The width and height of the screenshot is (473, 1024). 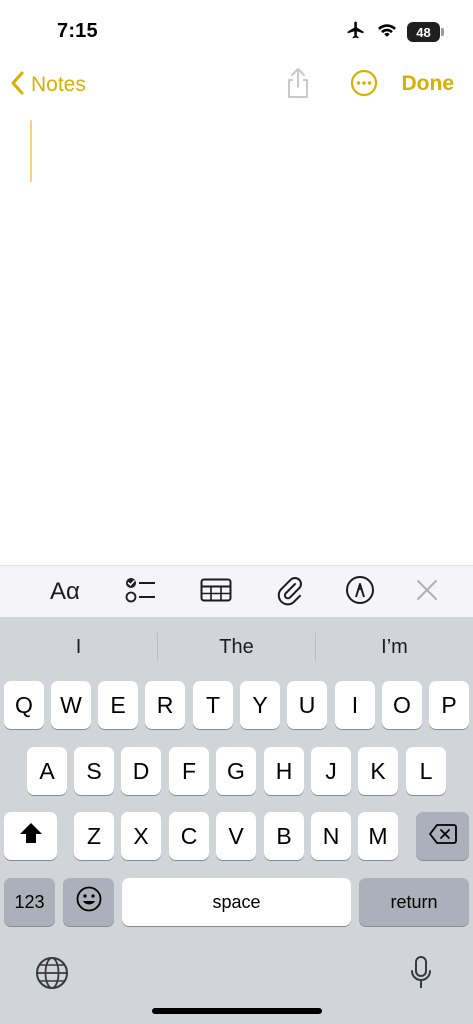 What do you see at coordinates (428, 84) in the screenshot?
I see `done-button: Done` at bounding box center [428, 84].